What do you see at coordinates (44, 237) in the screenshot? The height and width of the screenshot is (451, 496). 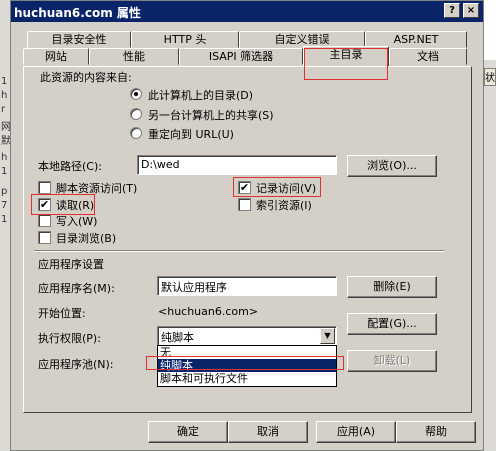 I see `checkbox-directory-browsing` at bounding box center [44, 237].